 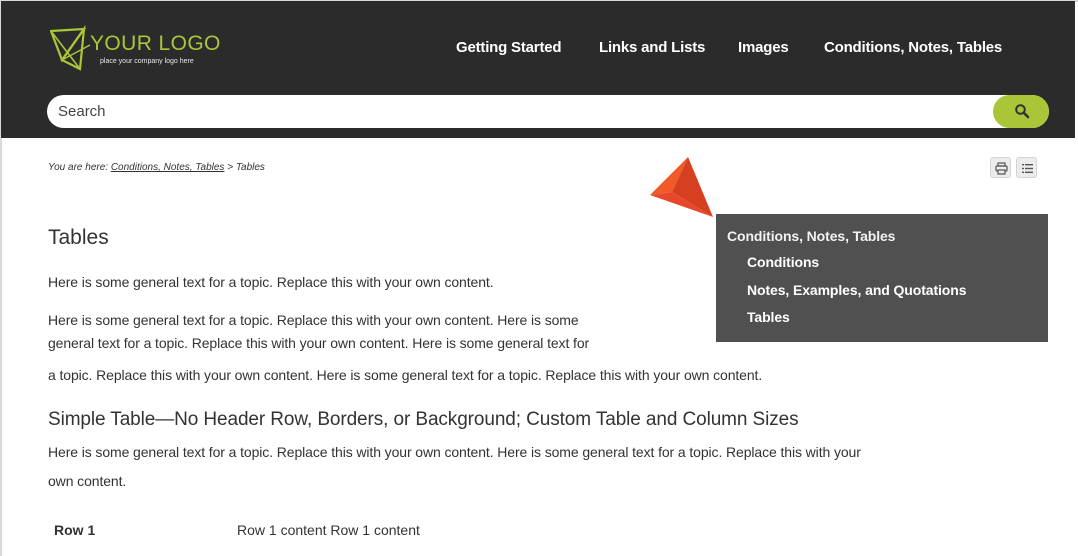 I want to click on table-row-label: Row 1, so click(x=75, y=530).